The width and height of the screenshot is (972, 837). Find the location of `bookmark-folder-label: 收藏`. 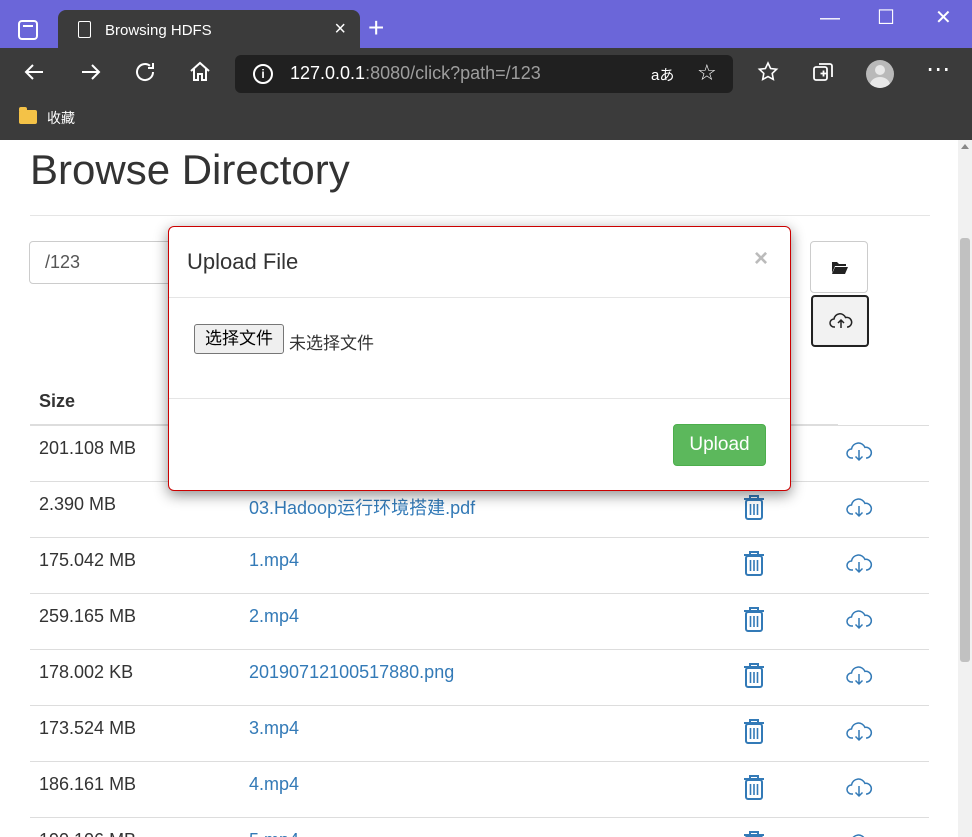

bookmark-folder-label: 收藏 is located at coordinates (61, 118).